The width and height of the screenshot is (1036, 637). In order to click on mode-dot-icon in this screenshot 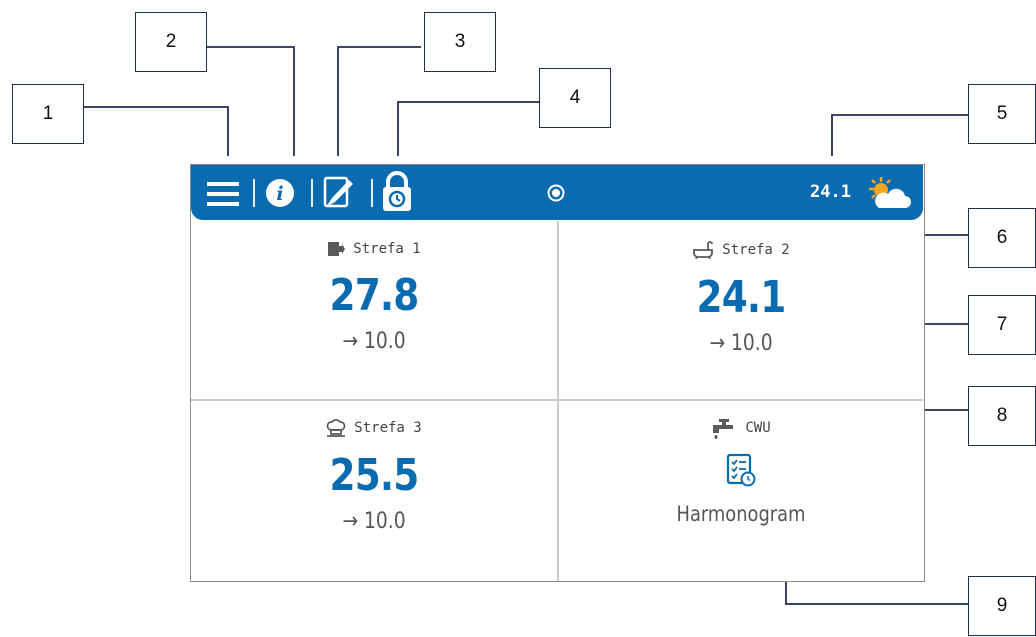, I will do `click(556, 193)`.